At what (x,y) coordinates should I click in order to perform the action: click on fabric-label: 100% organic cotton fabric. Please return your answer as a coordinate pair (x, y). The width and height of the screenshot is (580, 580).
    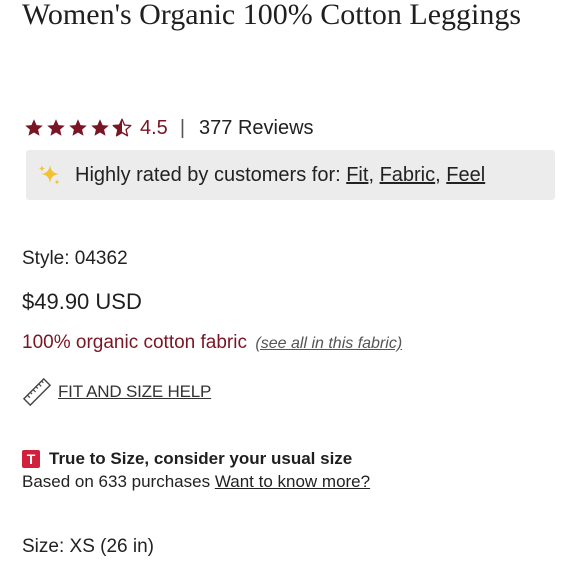
    Looking at the image, I should click on (134, 342).